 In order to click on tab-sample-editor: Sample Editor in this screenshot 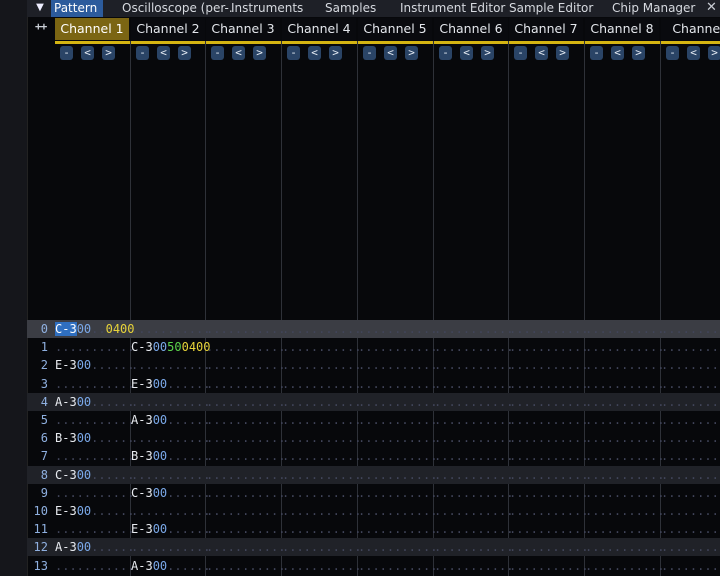, I will do `click(551, 8)`.